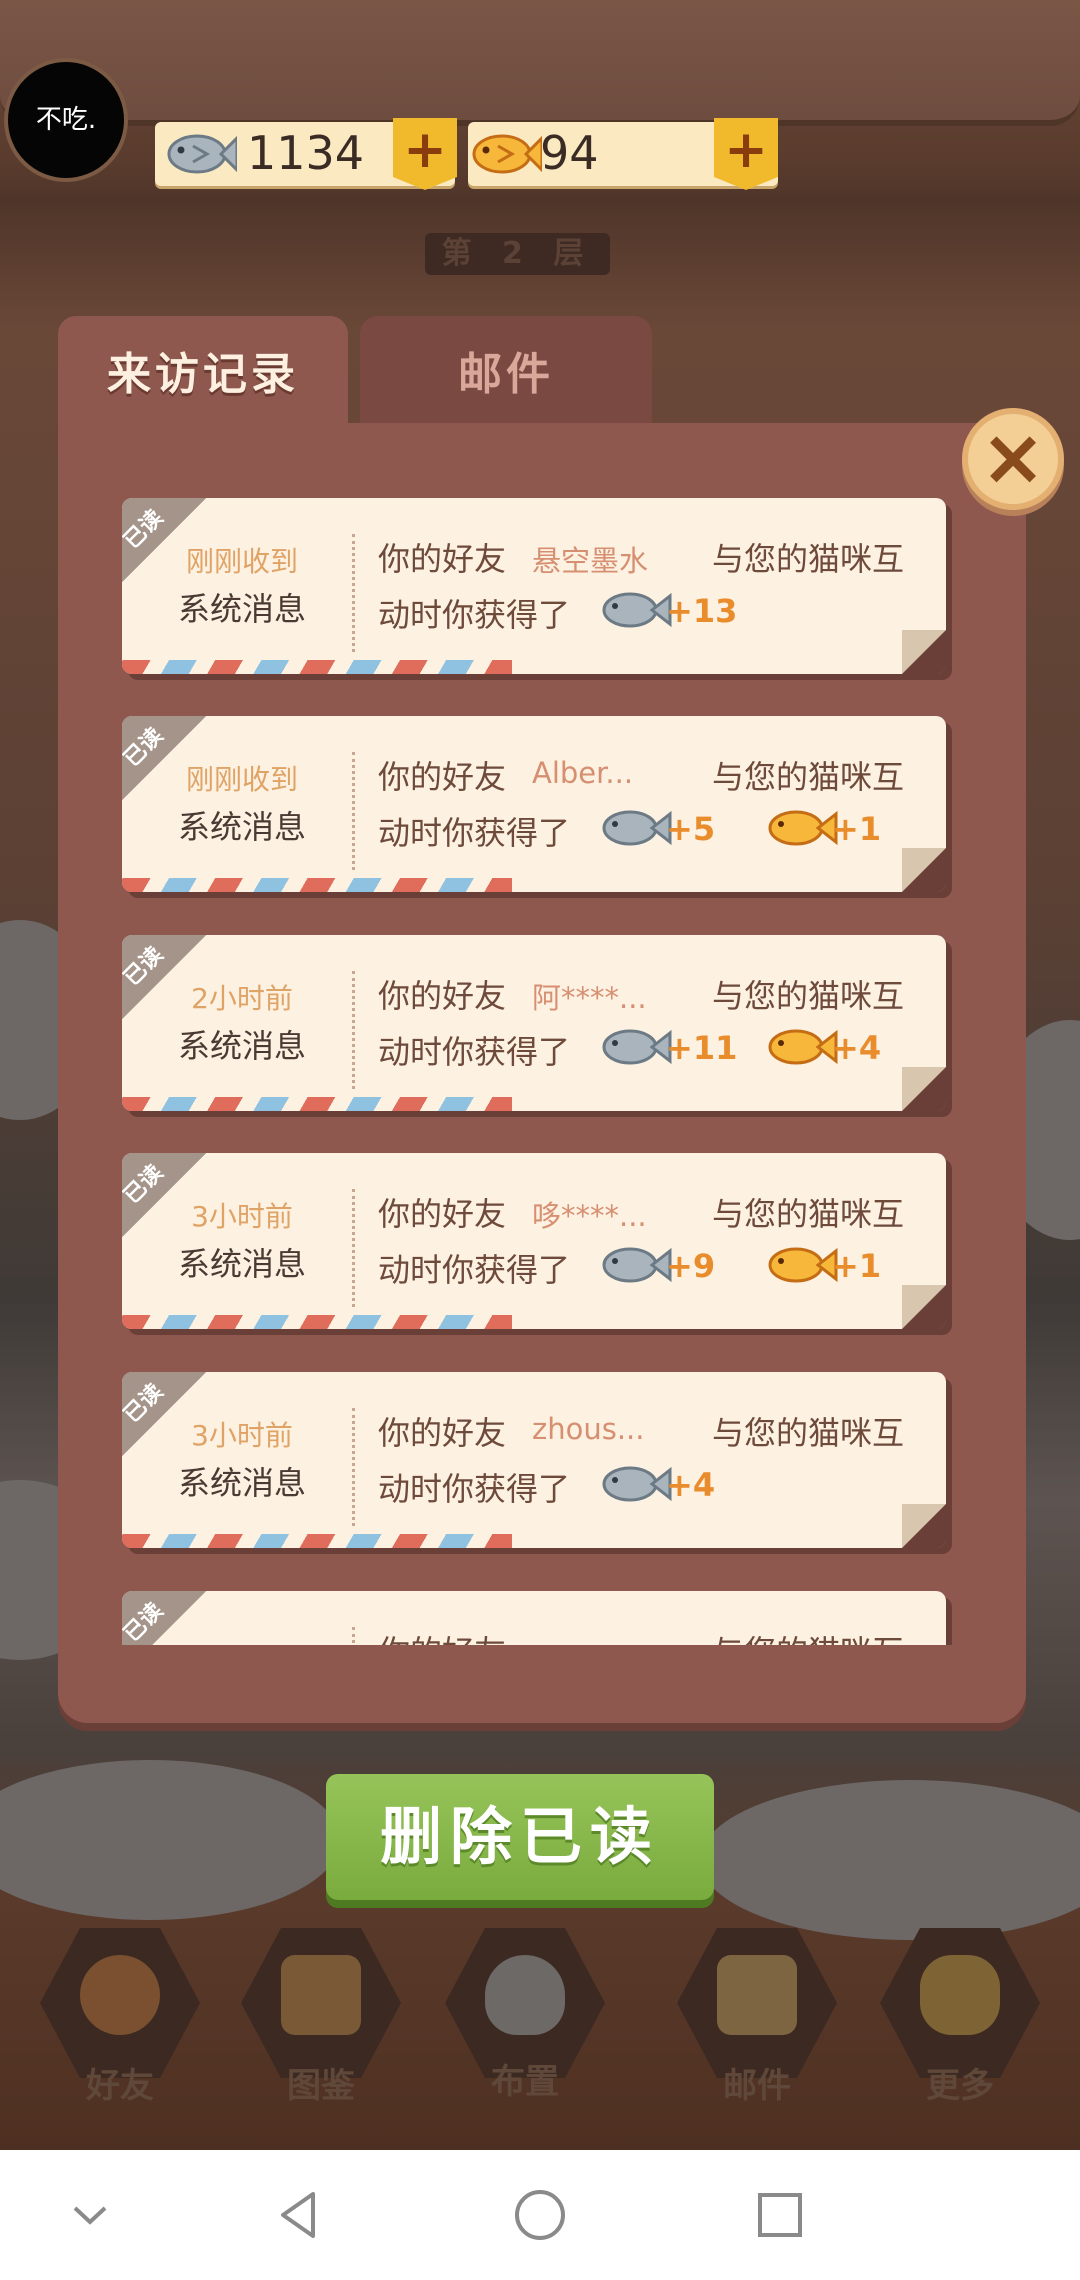 This screenshot has width=1080, height=2280. Describe the element at coordinates (534, 1618) in the screenshot. I see `message-card: 已读 你的好友 与您的猫咪互` at that location.